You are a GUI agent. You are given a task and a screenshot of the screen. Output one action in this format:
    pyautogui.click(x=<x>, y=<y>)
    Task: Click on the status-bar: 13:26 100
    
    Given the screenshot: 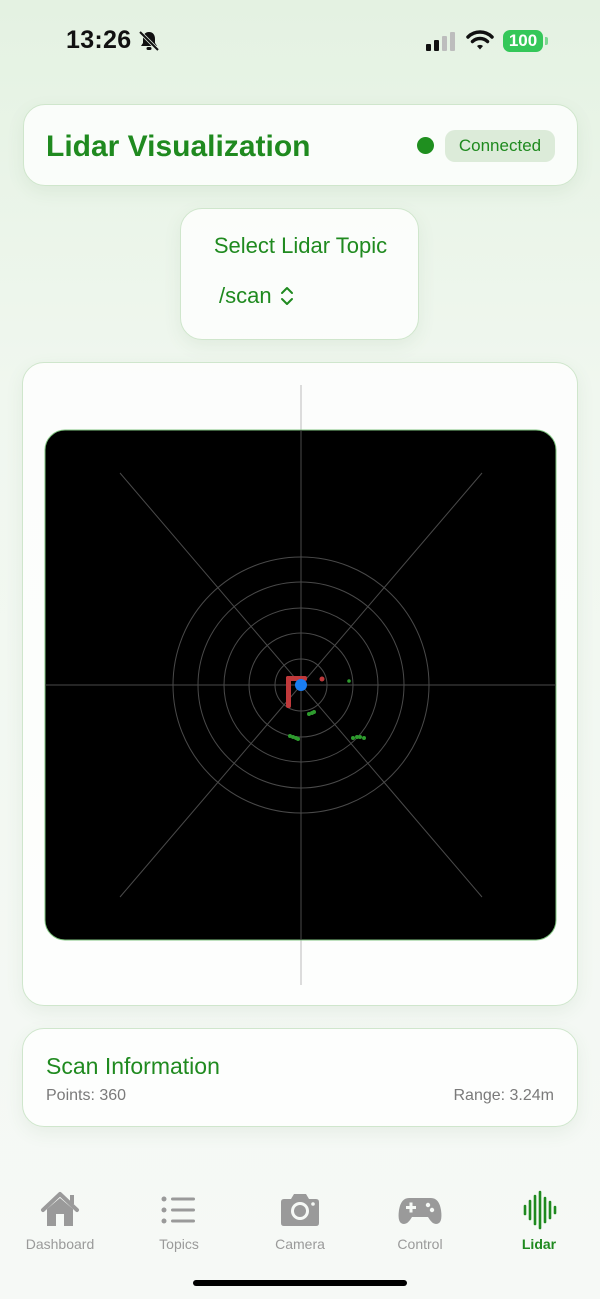 What is the action you would take?
    pyautogui.click(x=300, y=42)
    